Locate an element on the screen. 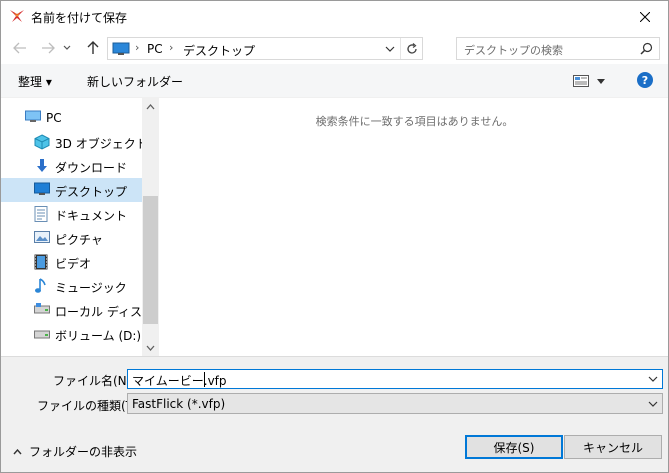 This screenshot has height=473, width=669. video-icon is located at coordinates (42, 262).